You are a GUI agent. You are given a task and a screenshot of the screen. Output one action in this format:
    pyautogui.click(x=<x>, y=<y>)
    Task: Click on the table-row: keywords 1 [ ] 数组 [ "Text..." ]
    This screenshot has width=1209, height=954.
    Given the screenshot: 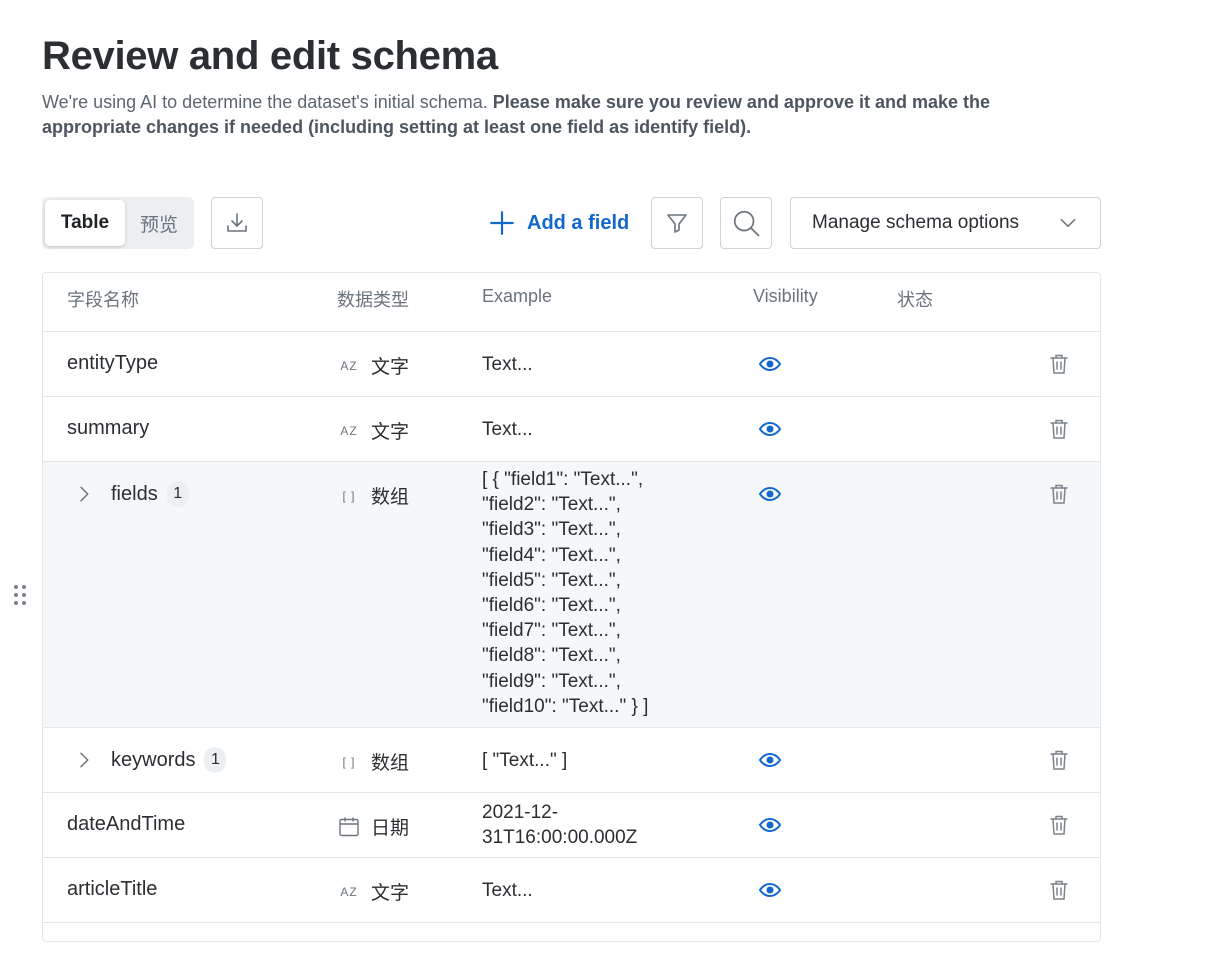 What is the action you would take?
    pyautogui.click(x=571, y=760)
    